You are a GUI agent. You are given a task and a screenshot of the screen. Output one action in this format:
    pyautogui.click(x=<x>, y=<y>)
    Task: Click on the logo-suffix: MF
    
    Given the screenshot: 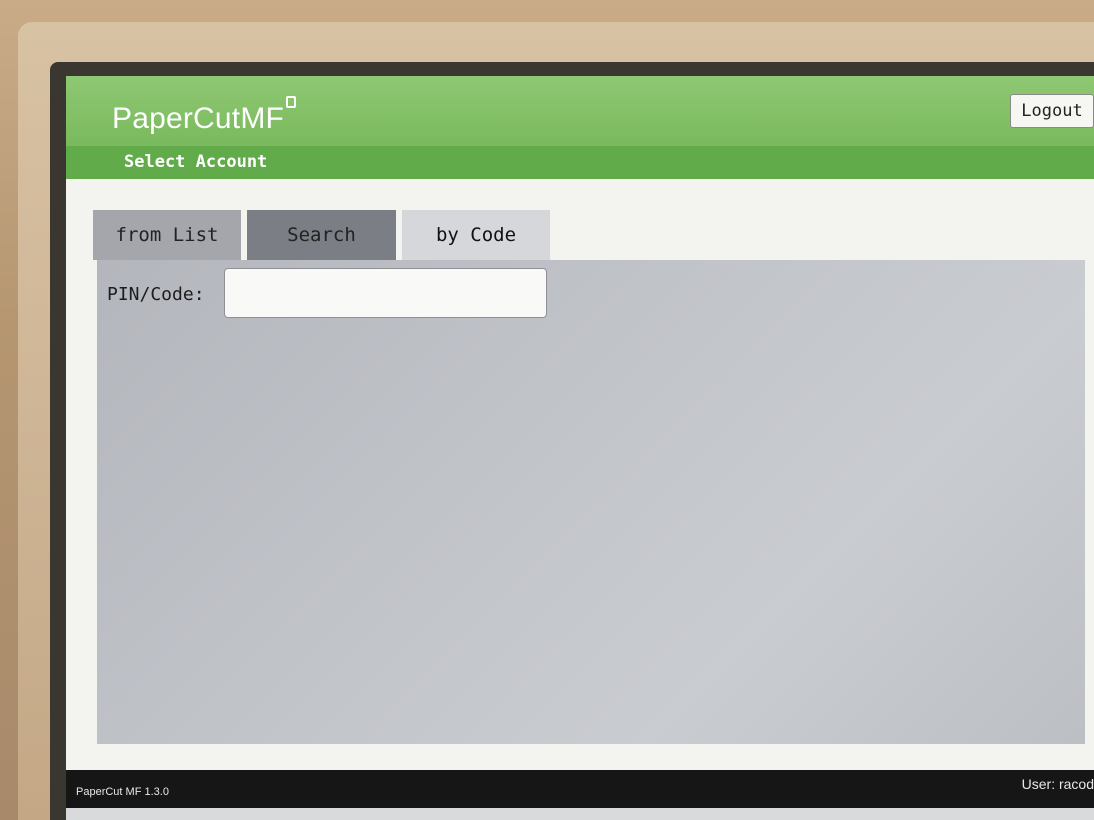 What is the action you would take?
    pyautogui.click(x=262, y=118)
    